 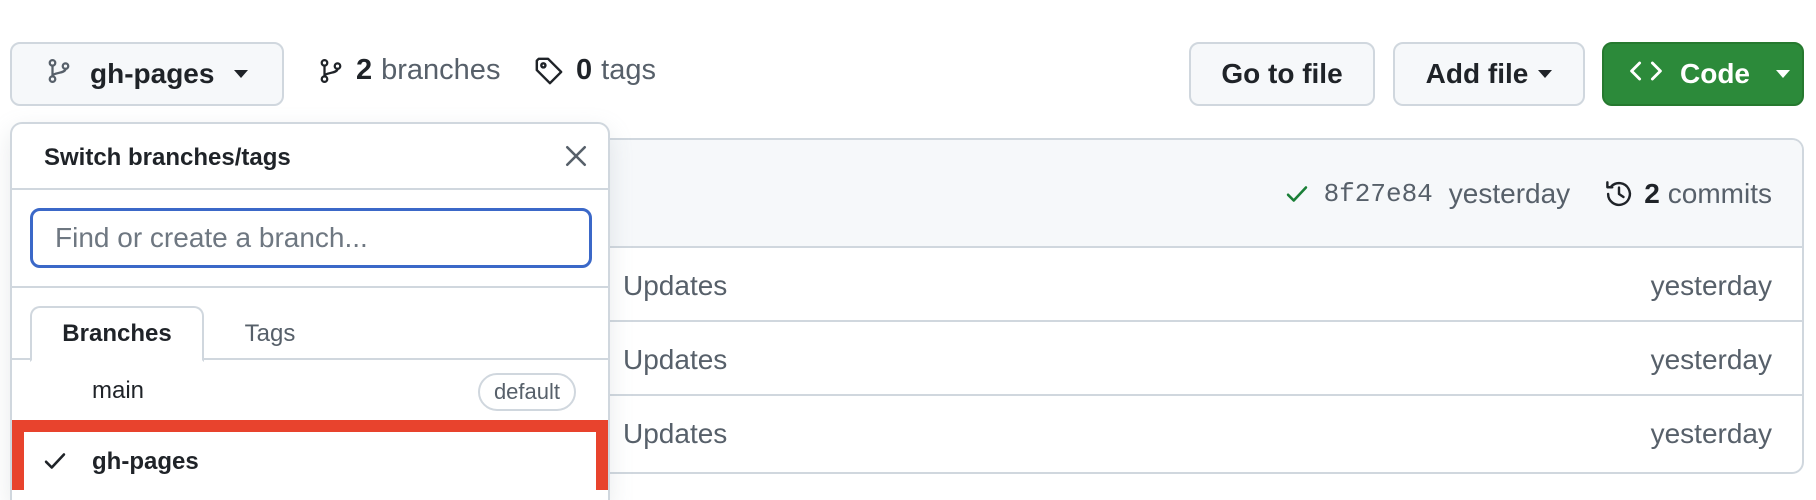 I want to click on add-file-button: Add file, so click(x=1489, y=74).